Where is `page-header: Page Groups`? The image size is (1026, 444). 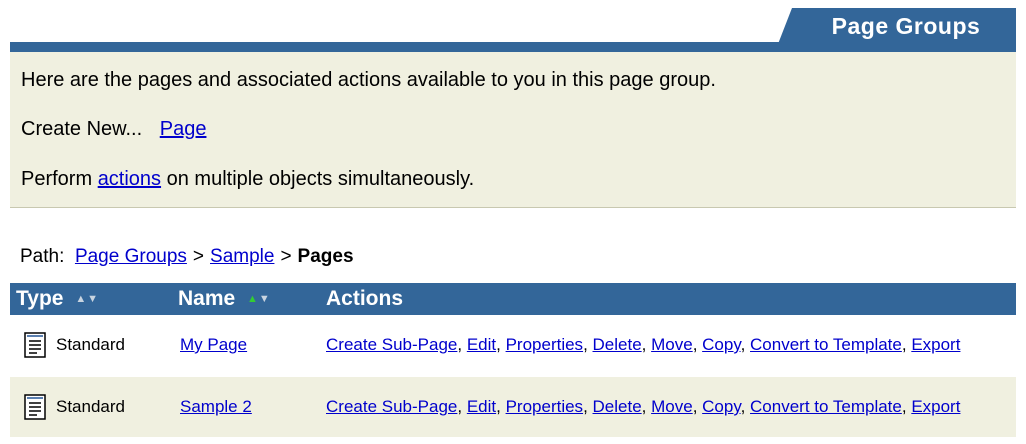 page-header: Page Groups is located at coordinates (513, 26).